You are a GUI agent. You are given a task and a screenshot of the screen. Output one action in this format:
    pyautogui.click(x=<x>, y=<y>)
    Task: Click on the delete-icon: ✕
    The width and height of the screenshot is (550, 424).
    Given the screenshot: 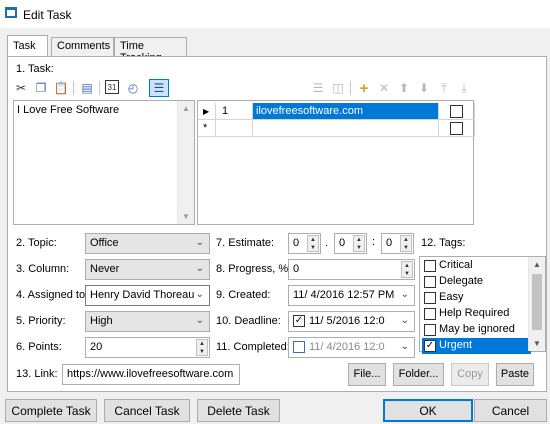 What is the action you would take?
    pyautogui.click(x=384, y=88)
    